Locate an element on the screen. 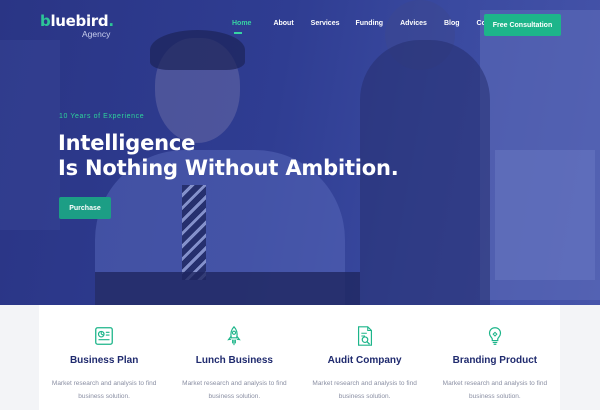  service-title: Branding Product is located at coordinates (495, 360).